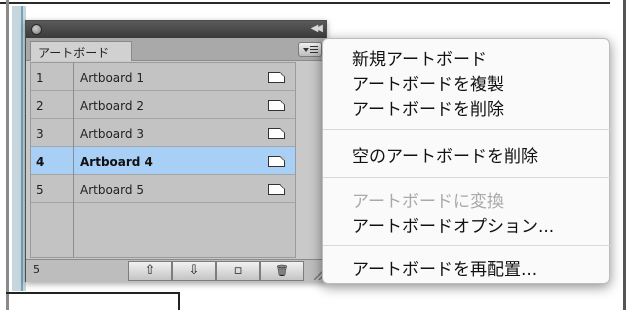  I want to click on arrow-down-icon: ⇩, so click(194, 270).